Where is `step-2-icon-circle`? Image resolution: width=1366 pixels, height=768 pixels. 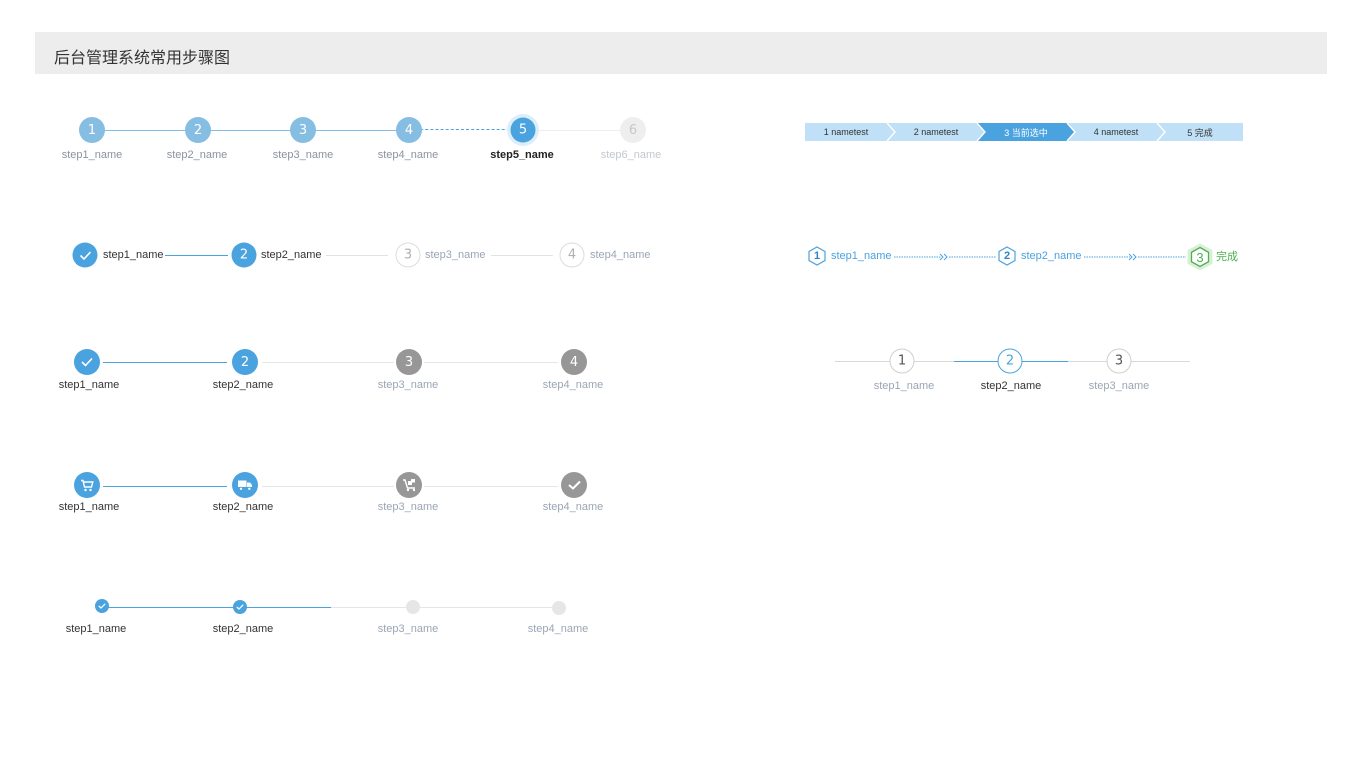 step-2-icon-circle is located at coordinates (245, 485).